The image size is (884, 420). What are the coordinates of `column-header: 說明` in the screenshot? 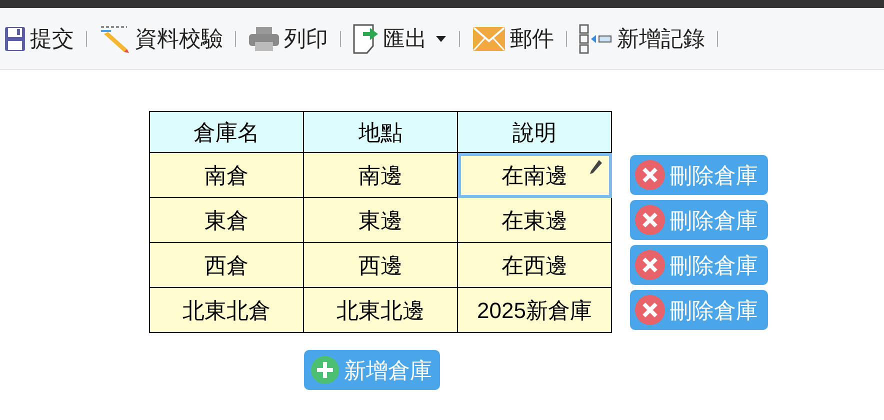 It's located at (535, 132).